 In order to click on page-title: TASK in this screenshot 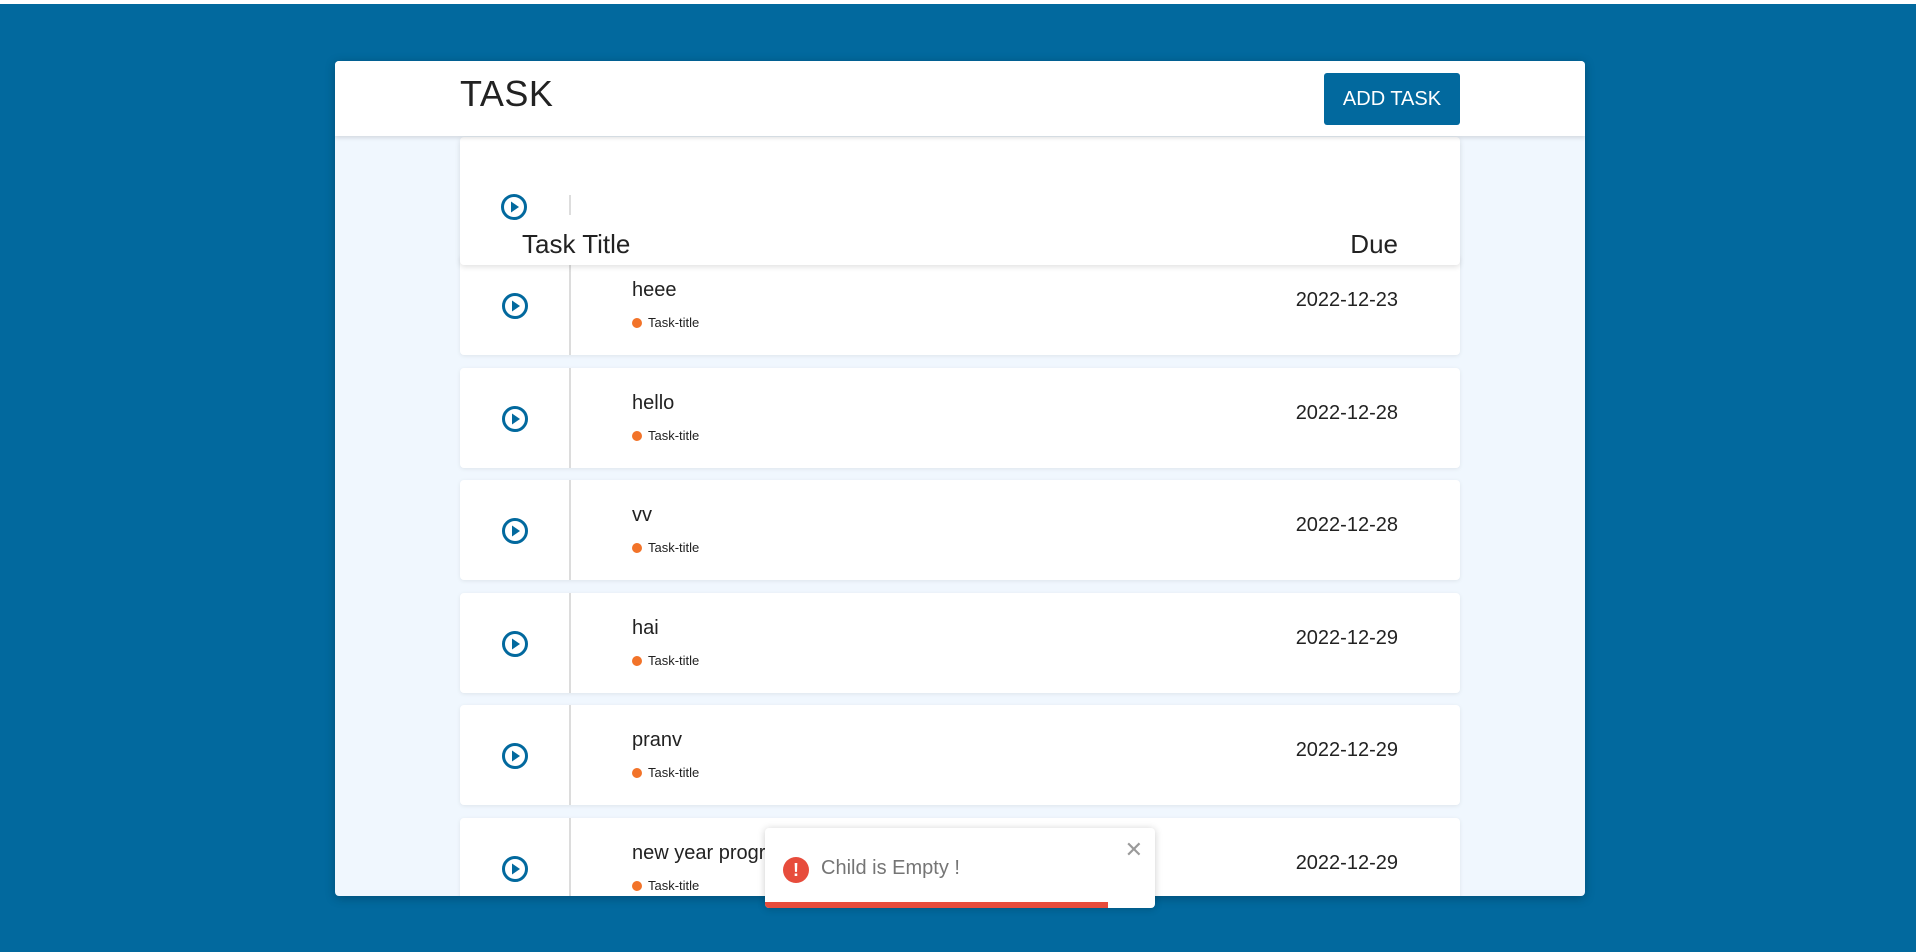, I will do `click(507, 93)`.